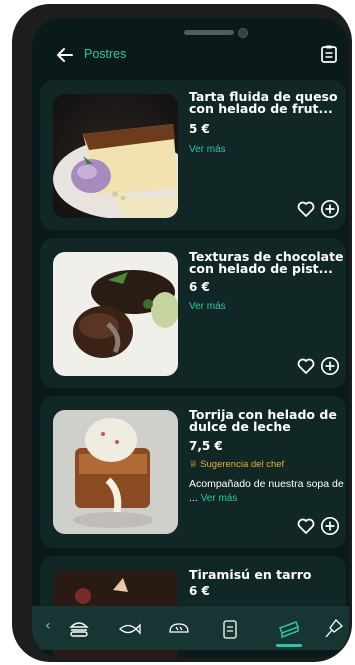 This screenshot has height=665, width=355. Describe the element at coordinates (65, 55) in the screenshot. I see `arrow-left-icon` at that location.